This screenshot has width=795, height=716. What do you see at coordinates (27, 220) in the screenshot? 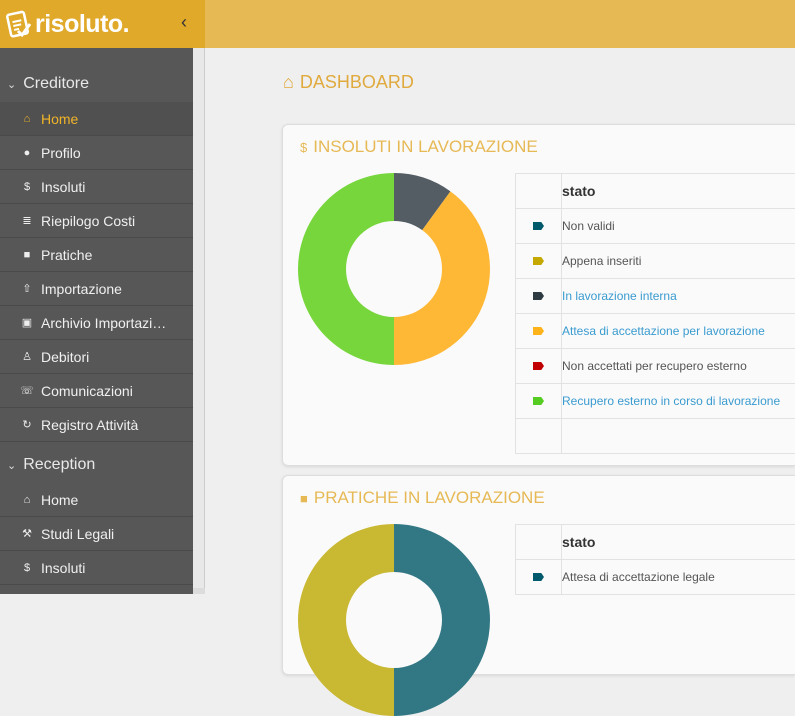
I see `list-icon: ≣` at bounding box center [27, 220].